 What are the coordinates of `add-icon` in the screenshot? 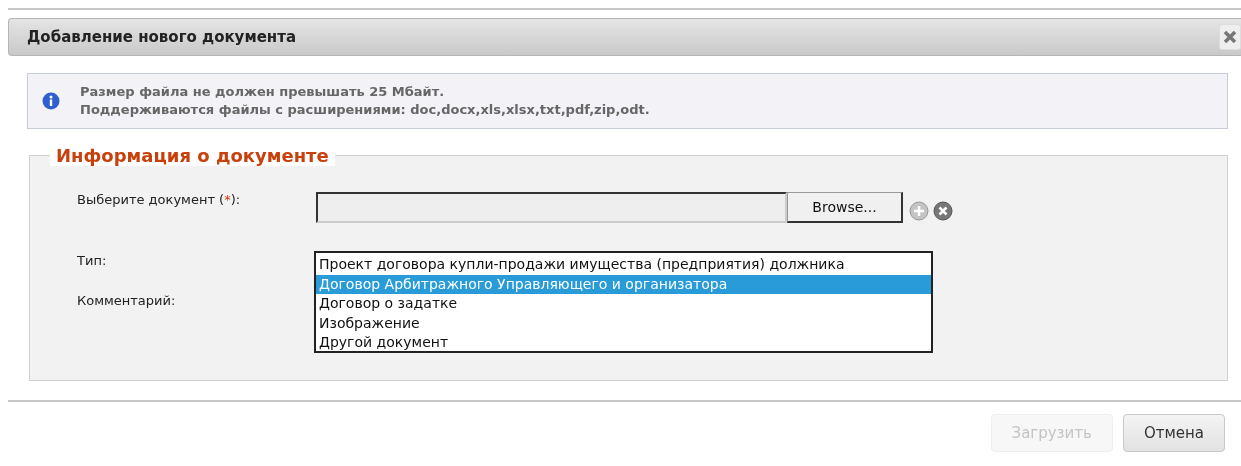 It's located at (919, 211).